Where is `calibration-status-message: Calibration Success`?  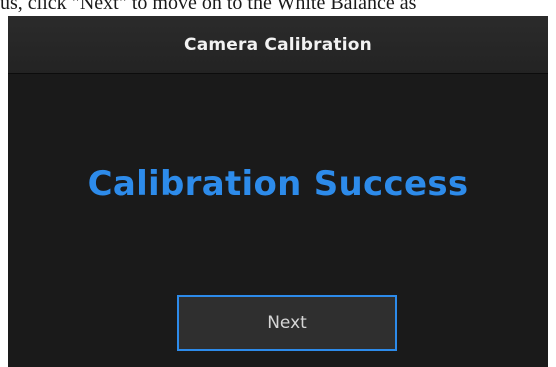
calibration-status-message: Calibration Success is located at coordinates (278, 184).